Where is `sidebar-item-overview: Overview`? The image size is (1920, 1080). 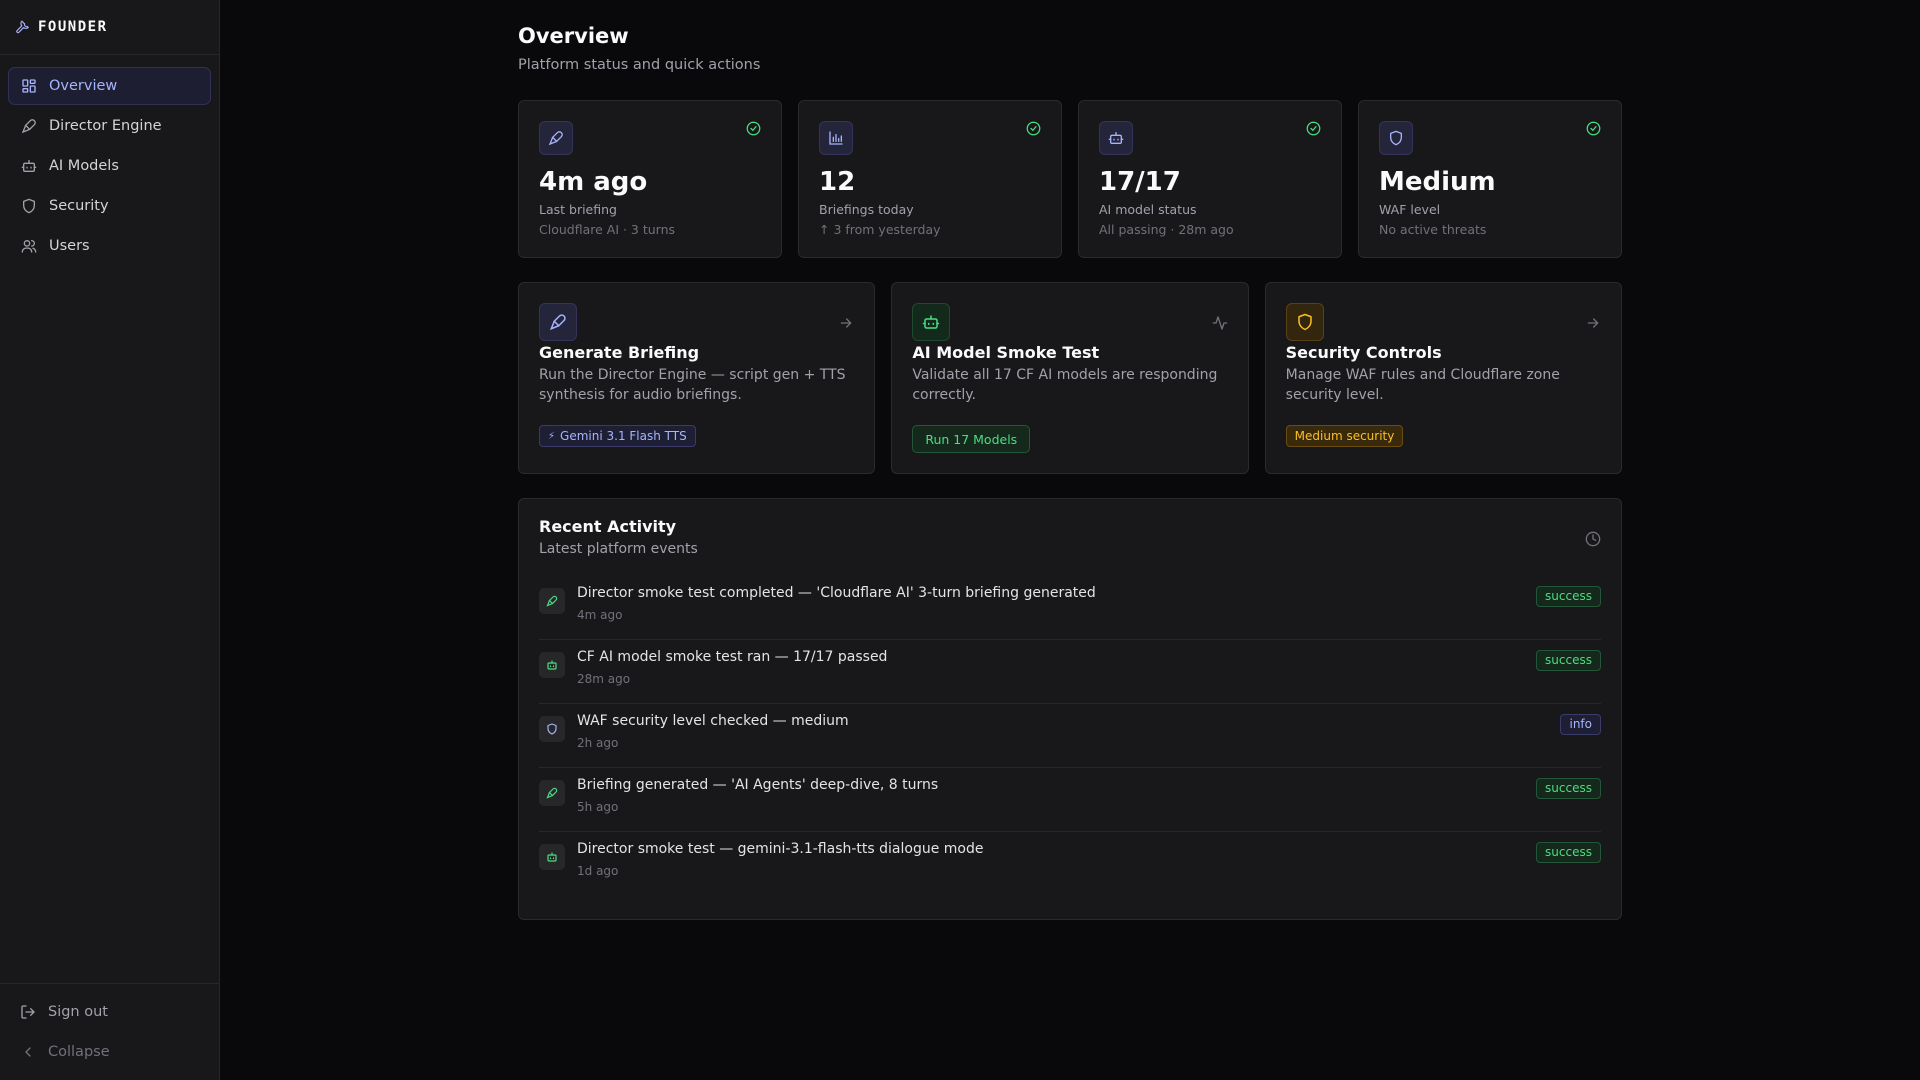
sidebar-item-overview: Overview is located at coordinates (109, 86).